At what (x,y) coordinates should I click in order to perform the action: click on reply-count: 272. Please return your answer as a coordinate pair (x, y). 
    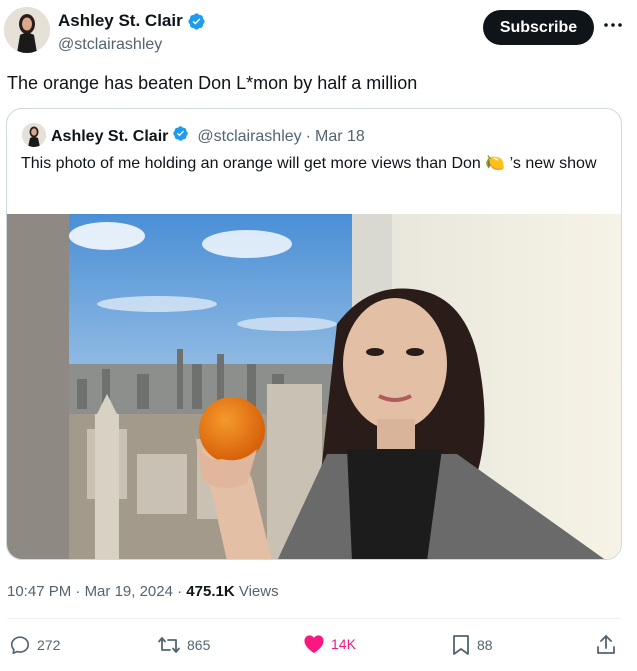
    Looking at the image, I should click on (49, 645).